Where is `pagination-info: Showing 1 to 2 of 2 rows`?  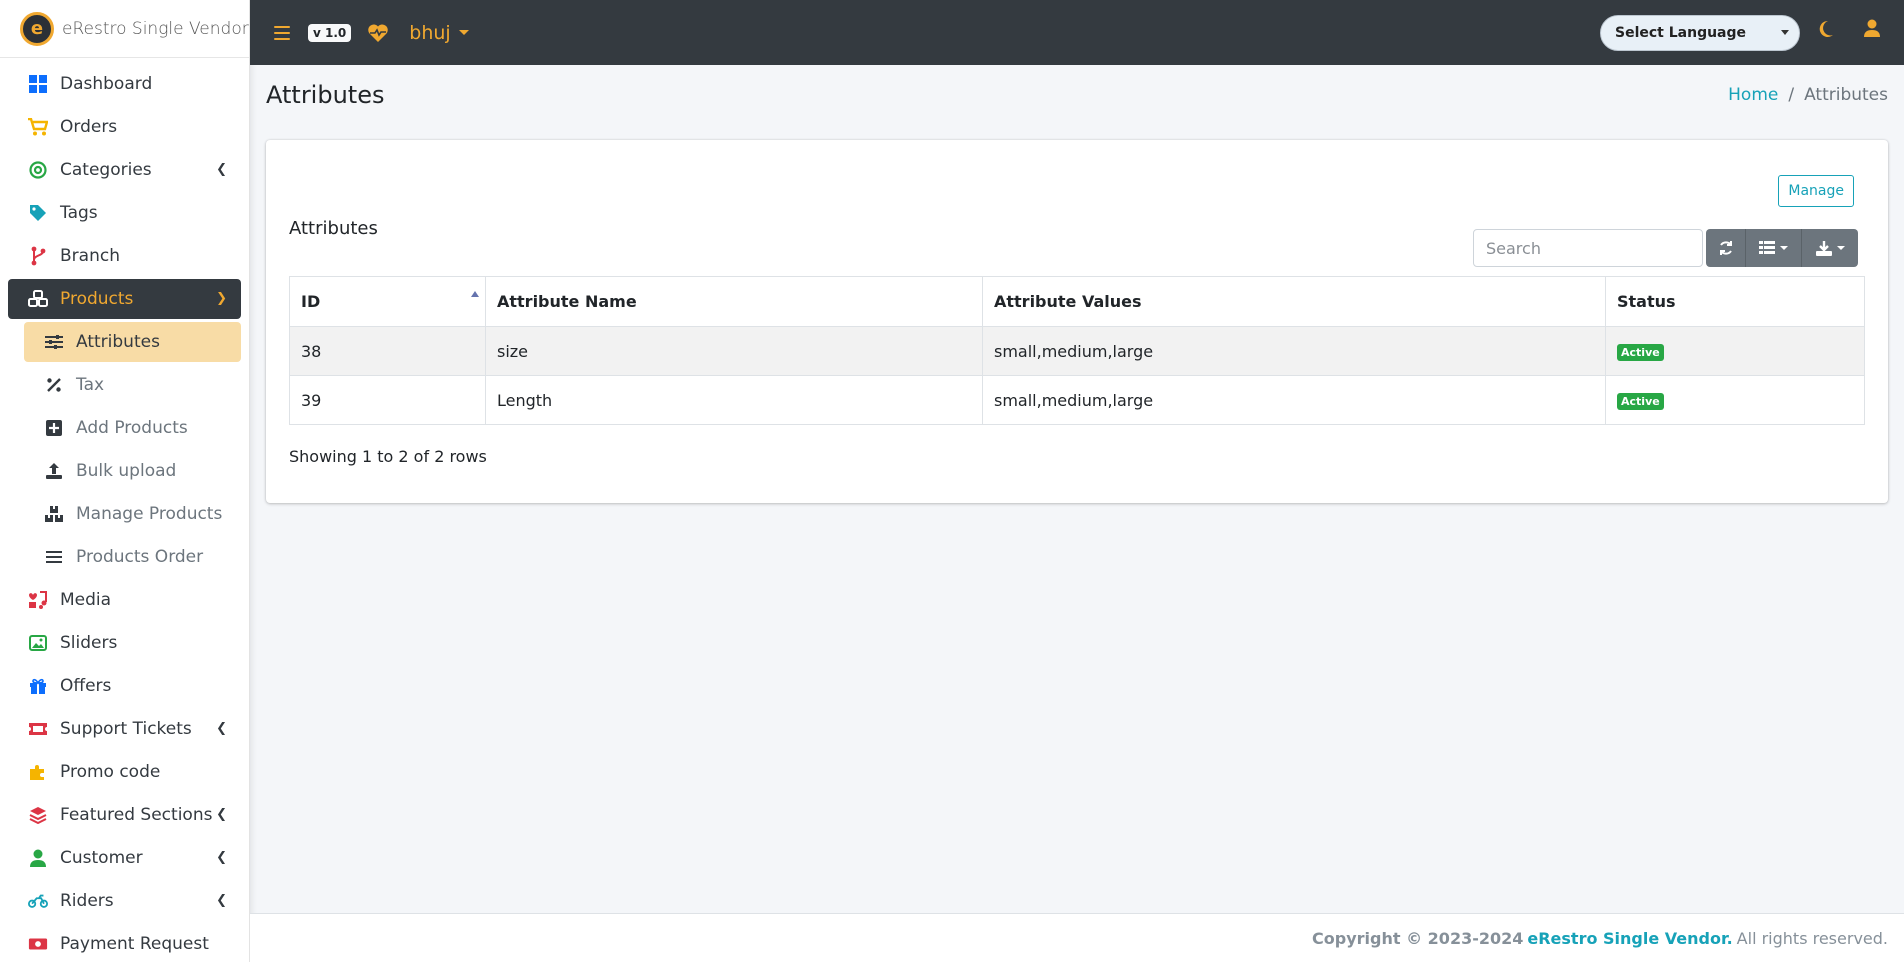
pagination-info: Showing 1 to 2 of 2 rows is located at coordinates (388, 456).